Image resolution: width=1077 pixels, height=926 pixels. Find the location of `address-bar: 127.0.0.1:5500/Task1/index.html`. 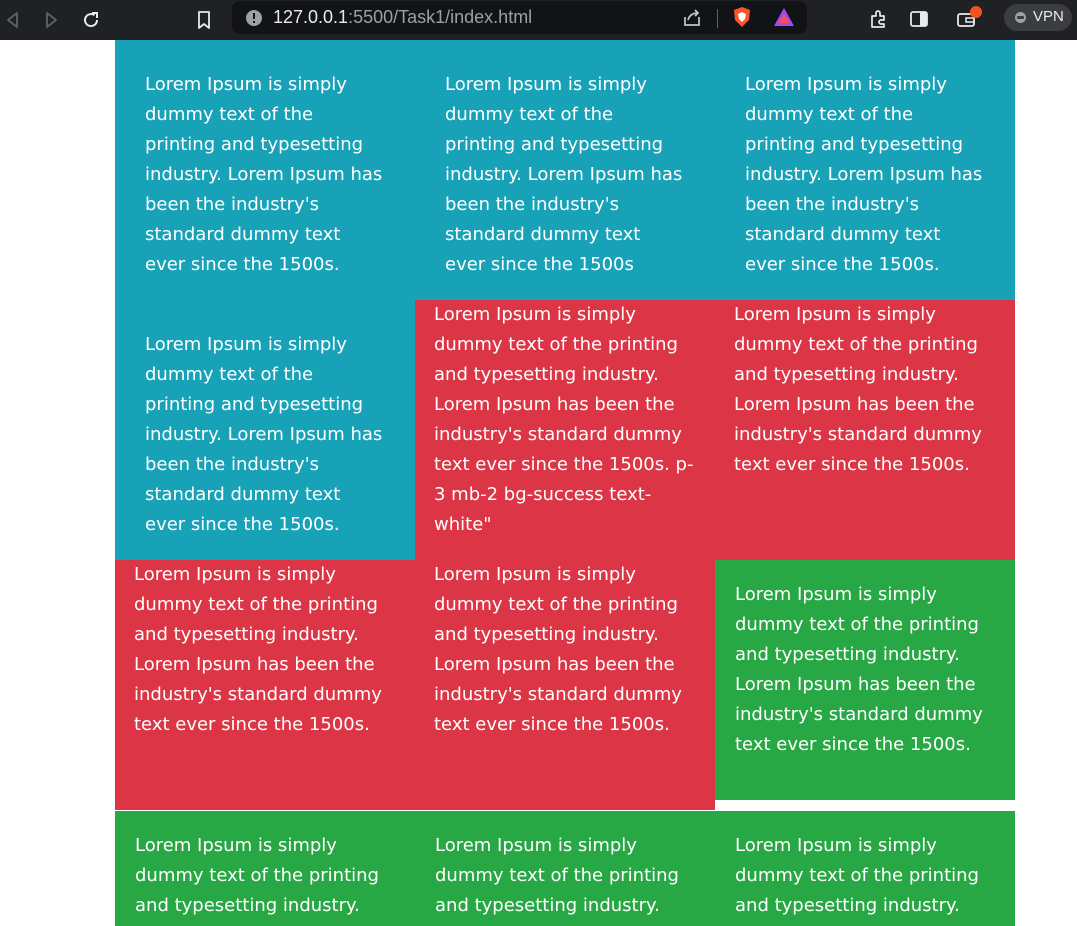

address-bar: 127.0.0.1:5500/Task1/index.html is located at coordinates (519, 17).